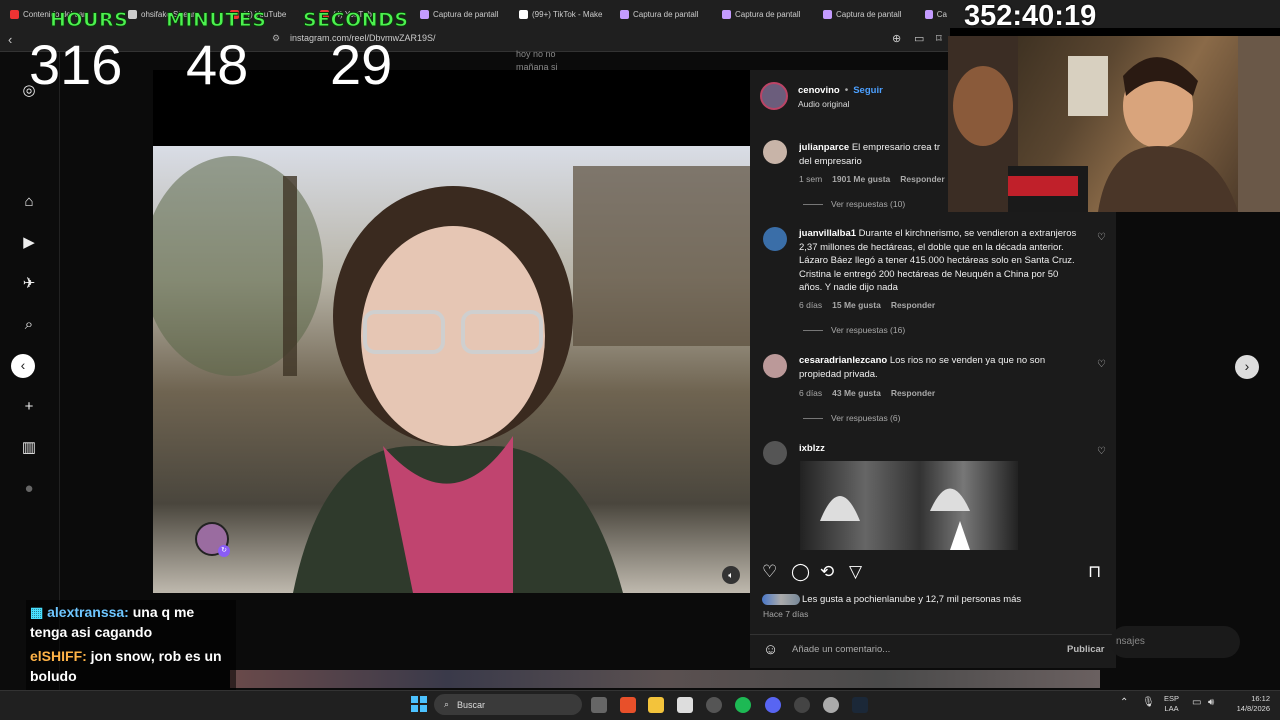 The width and height of the screenshot is (1280, 720). Describe the element at coordinates (895, 519) in the screenshot. I see `gif-illustration` at that location.